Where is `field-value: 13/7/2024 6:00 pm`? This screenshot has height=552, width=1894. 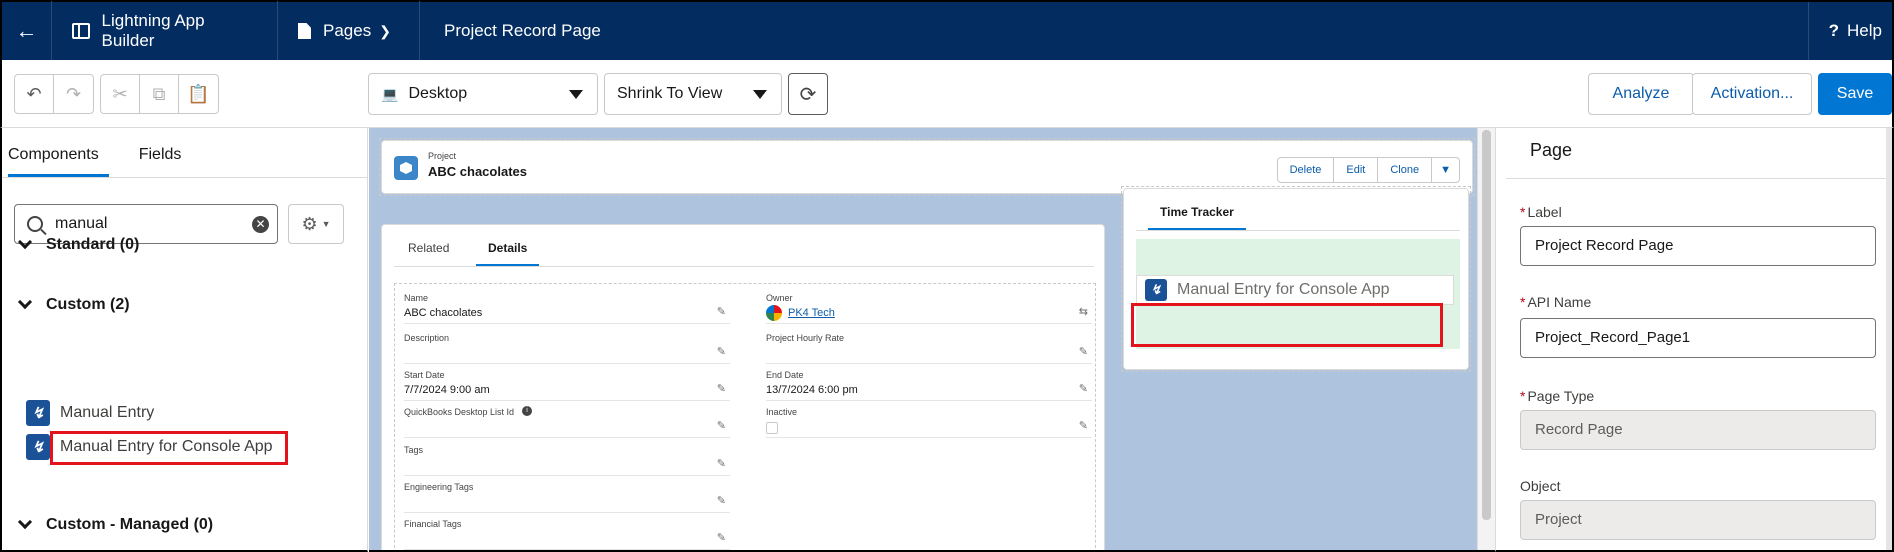 field-value: 13/7/2024 6:00 pm is located at coordinates (812, 390).